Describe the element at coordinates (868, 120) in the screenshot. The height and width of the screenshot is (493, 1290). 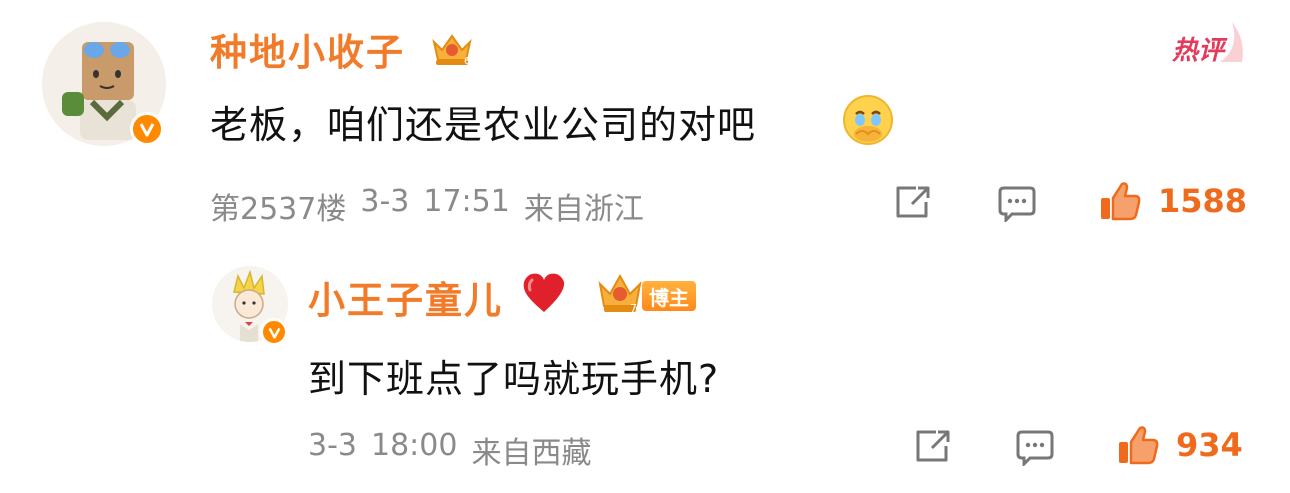
I see `crying-emoji-icon` at that location.